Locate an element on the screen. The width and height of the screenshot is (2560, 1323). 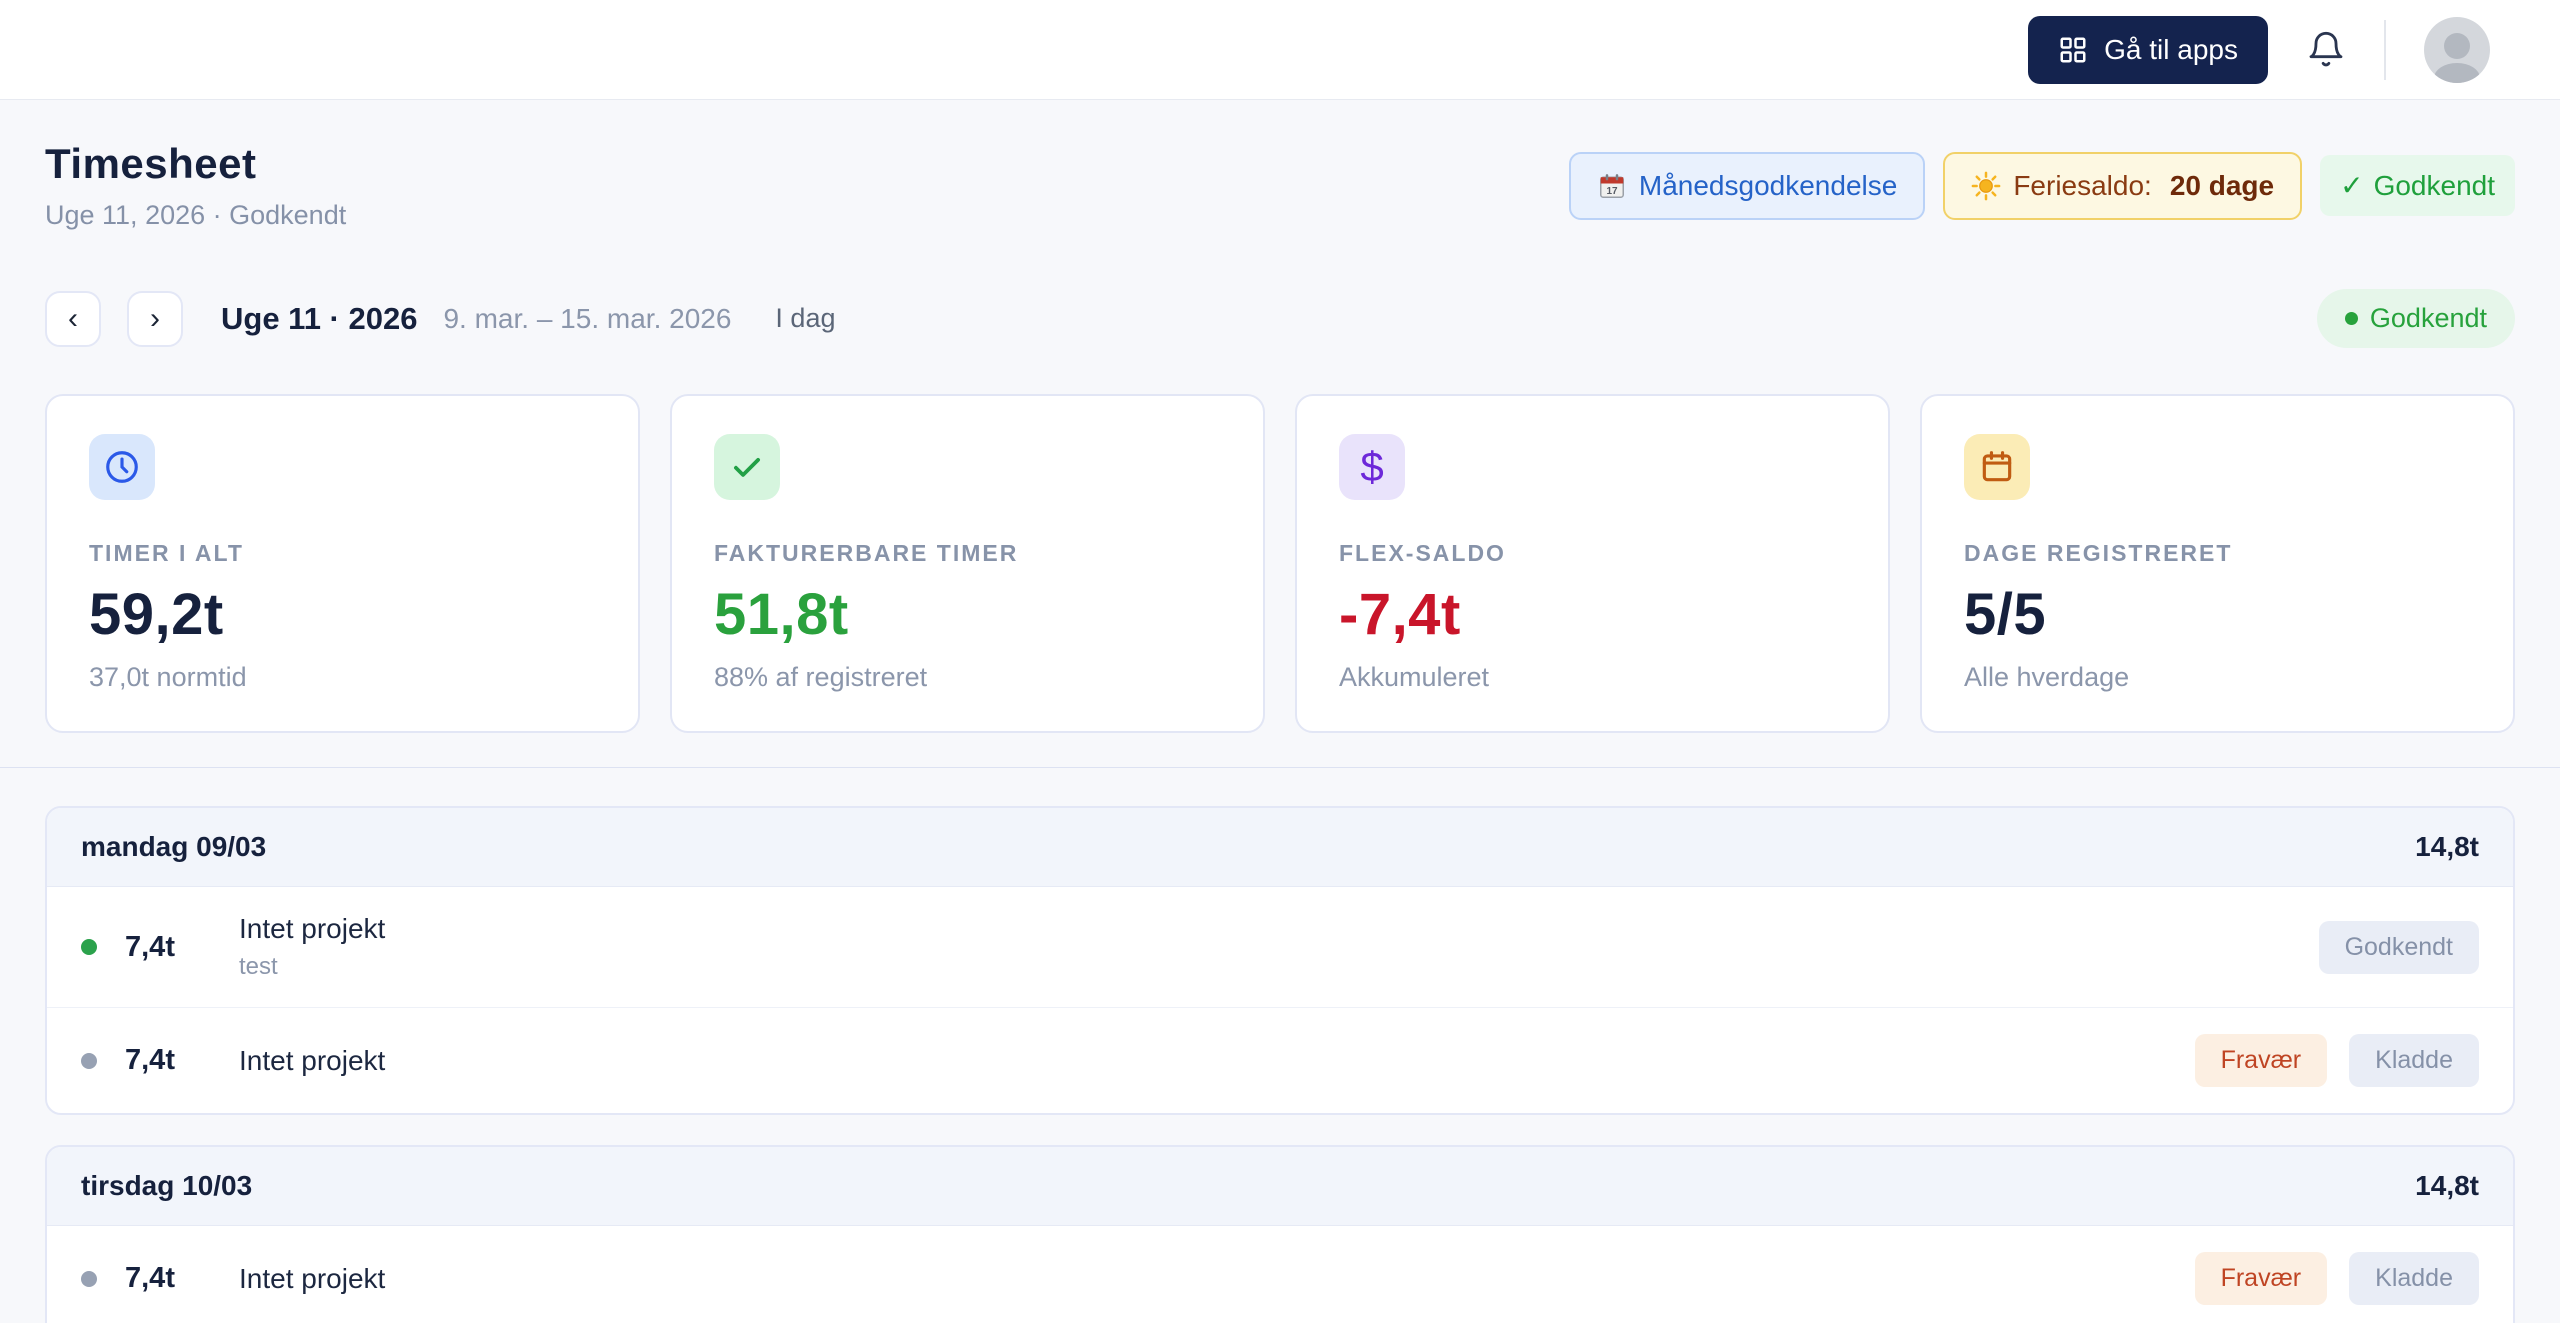
svg-text: 17 is located at coordinates (1612, 191).